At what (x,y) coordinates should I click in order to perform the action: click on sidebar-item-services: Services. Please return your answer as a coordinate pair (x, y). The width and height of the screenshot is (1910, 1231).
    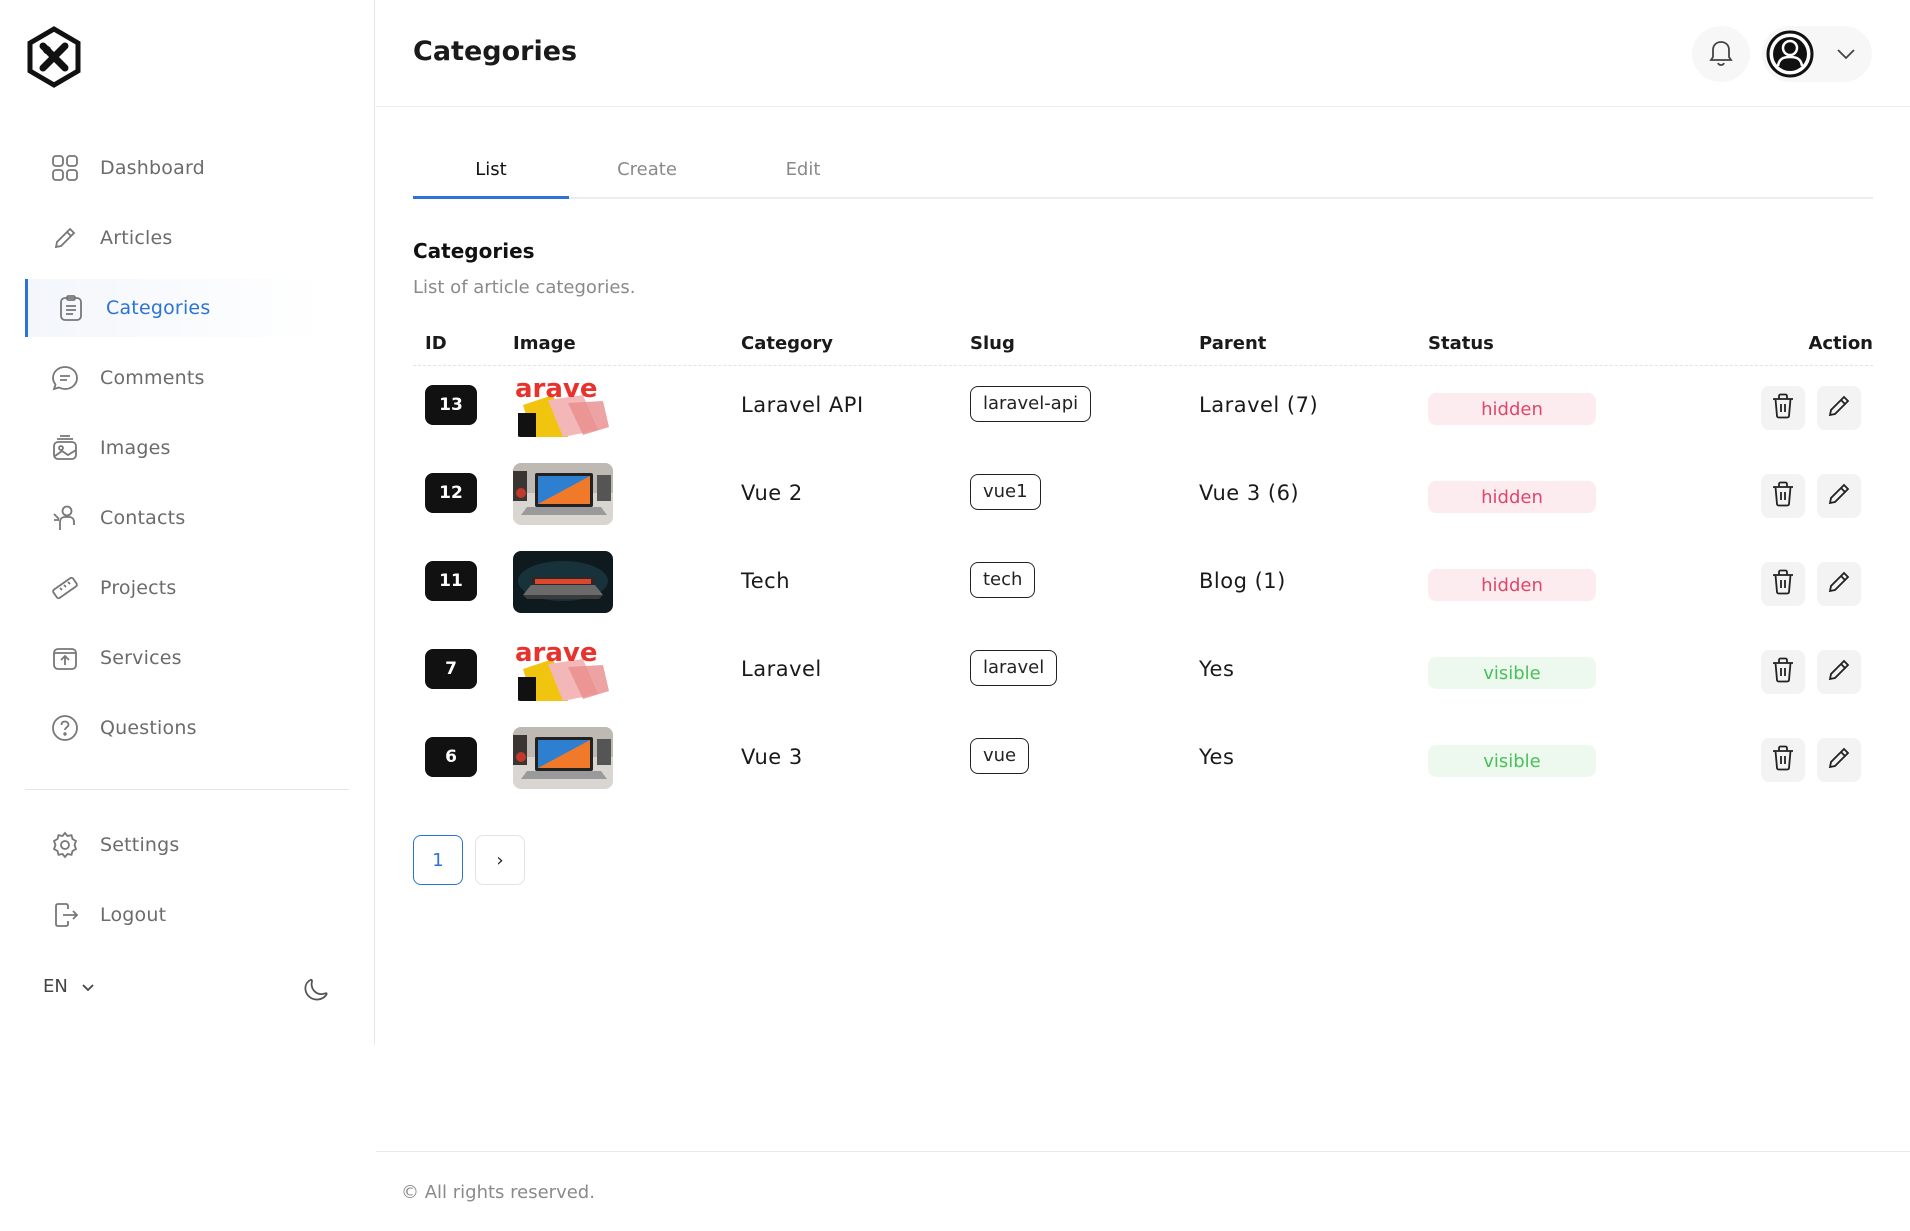
    Looking at the image, I should click on (175, 658).